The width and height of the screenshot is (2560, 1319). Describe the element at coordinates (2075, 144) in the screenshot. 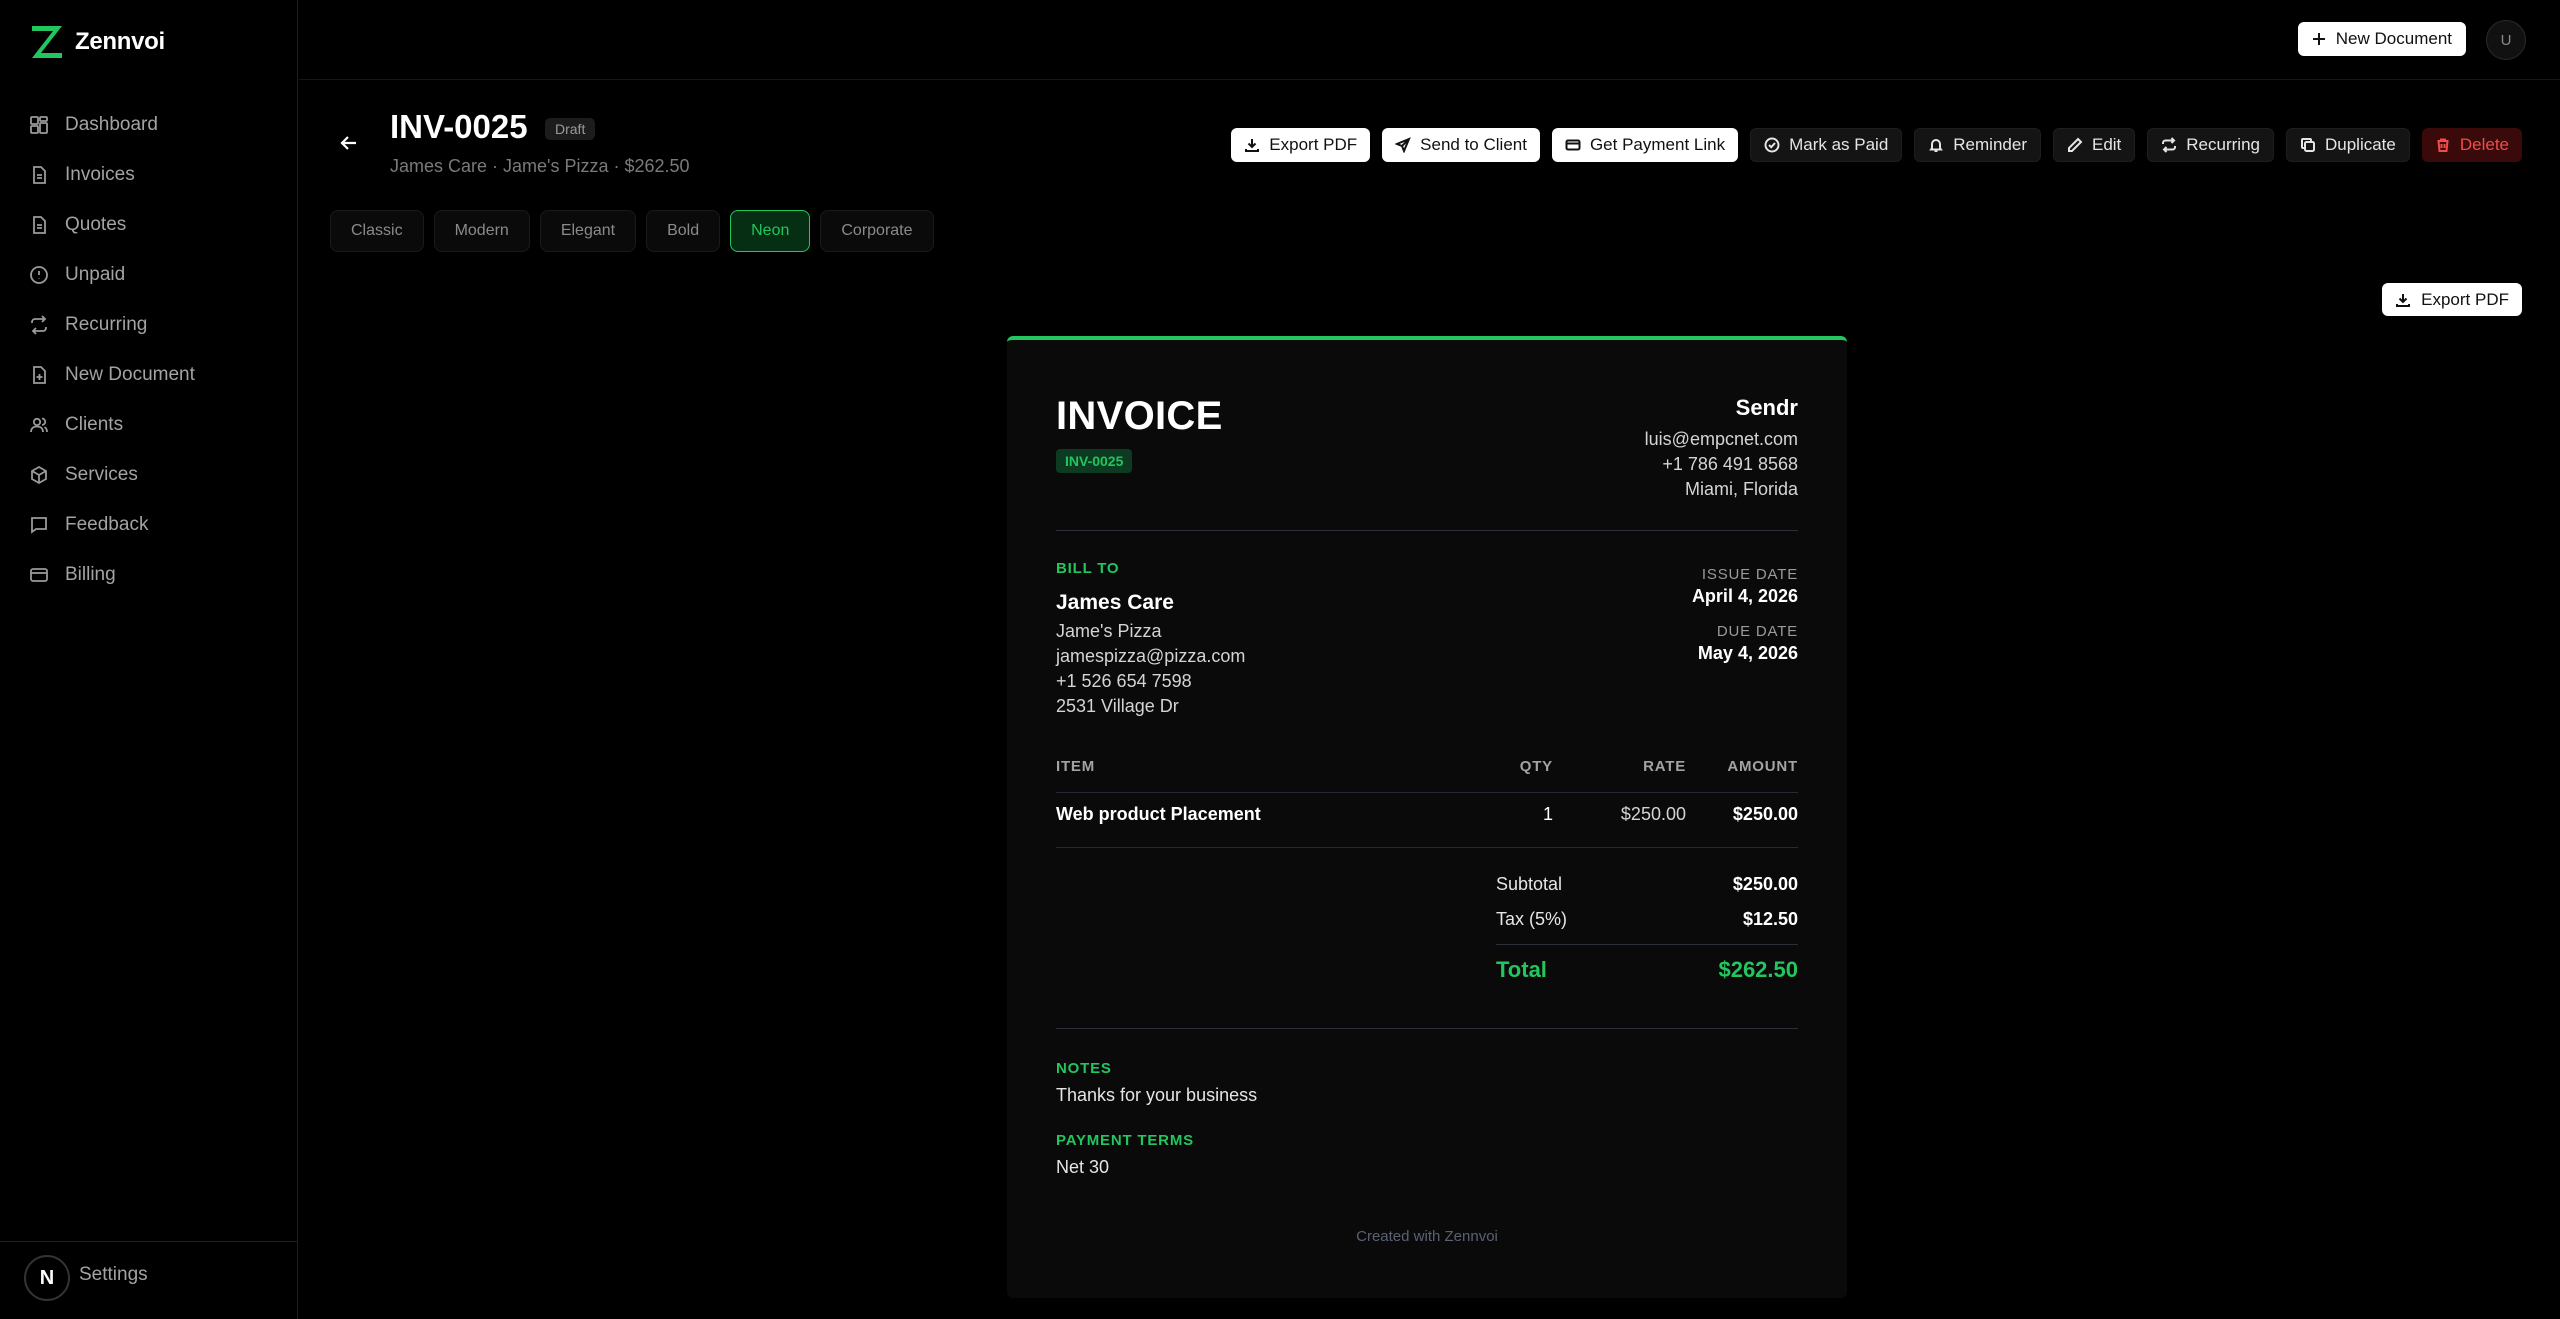

I see `pencil-icon` at that location.